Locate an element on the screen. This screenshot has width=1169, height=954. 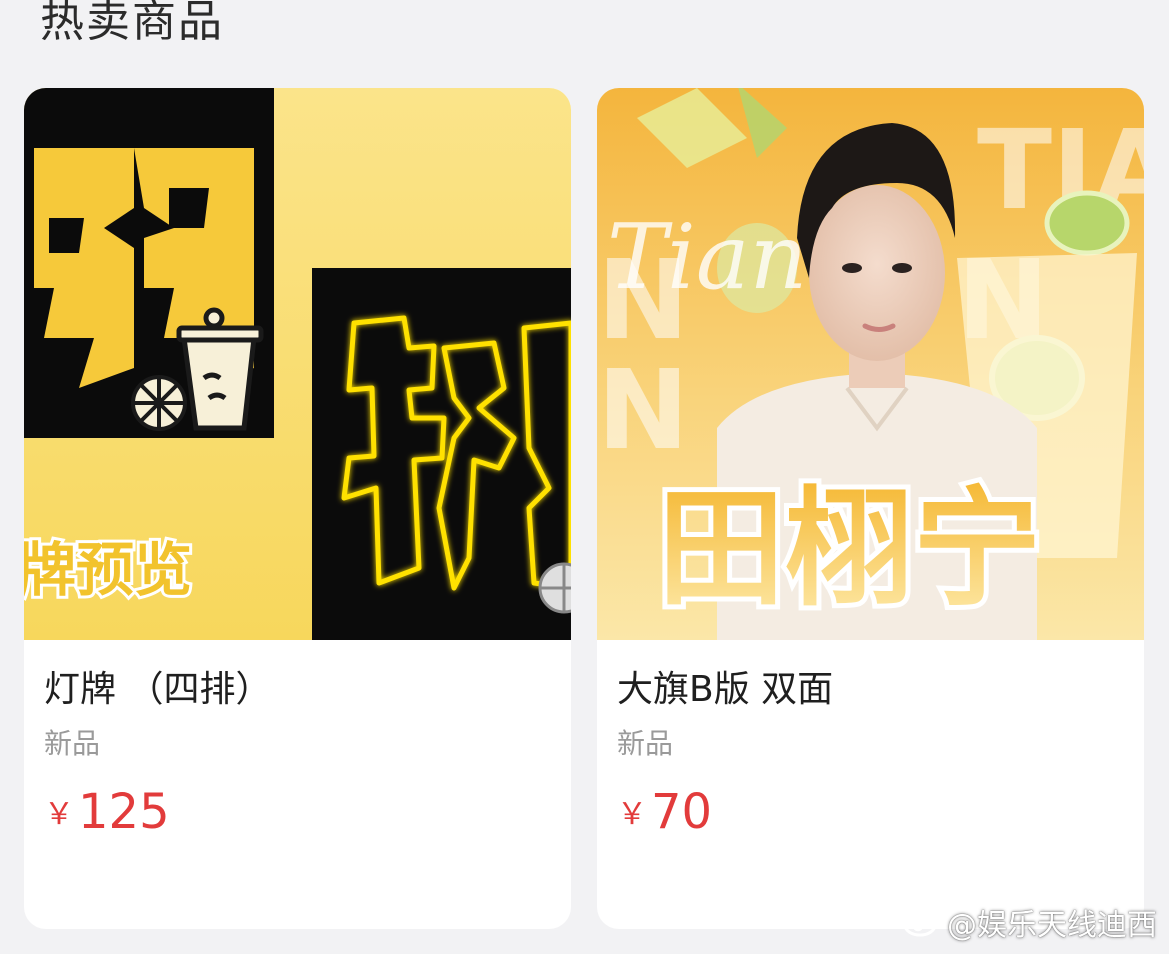
product-price: ￥70 is located at coordinates (664, 817).